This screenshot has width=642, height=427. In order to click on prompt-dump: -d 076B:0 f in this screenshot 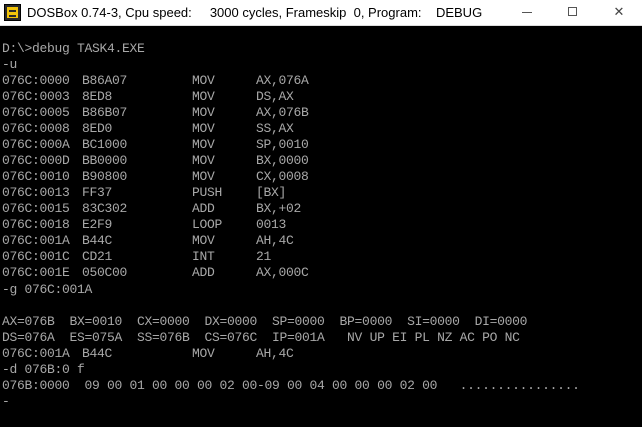, I will do `click(43, 369)`.